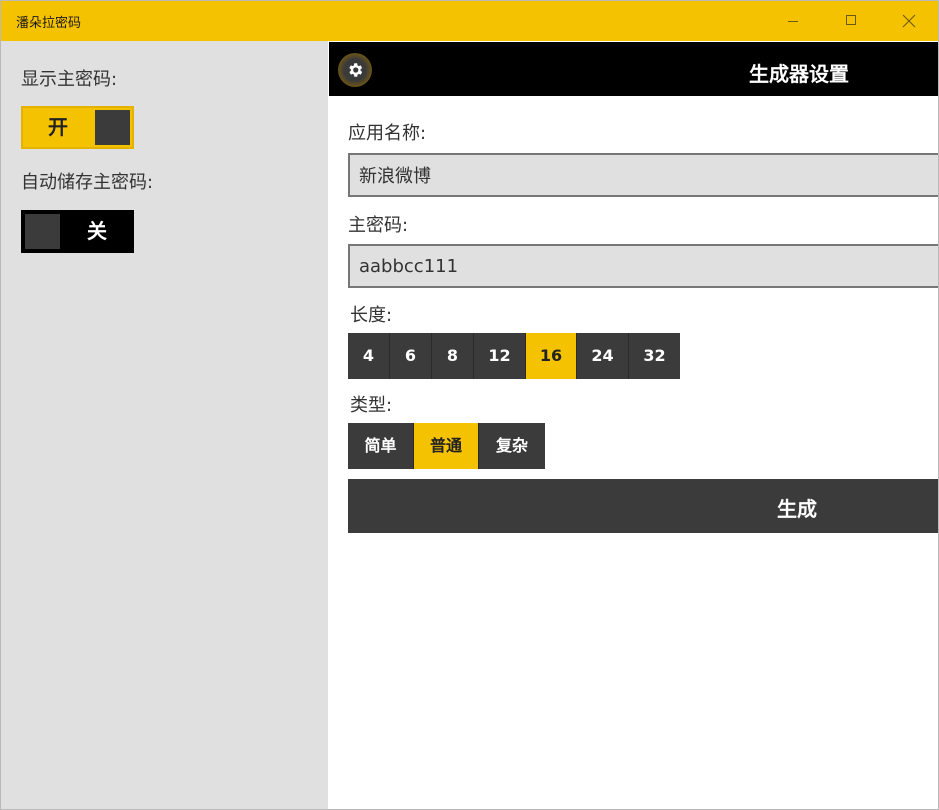 This screenshot has width=939, height=810. I want to click on app-name-label: 应用名称:, so click(387, 133).